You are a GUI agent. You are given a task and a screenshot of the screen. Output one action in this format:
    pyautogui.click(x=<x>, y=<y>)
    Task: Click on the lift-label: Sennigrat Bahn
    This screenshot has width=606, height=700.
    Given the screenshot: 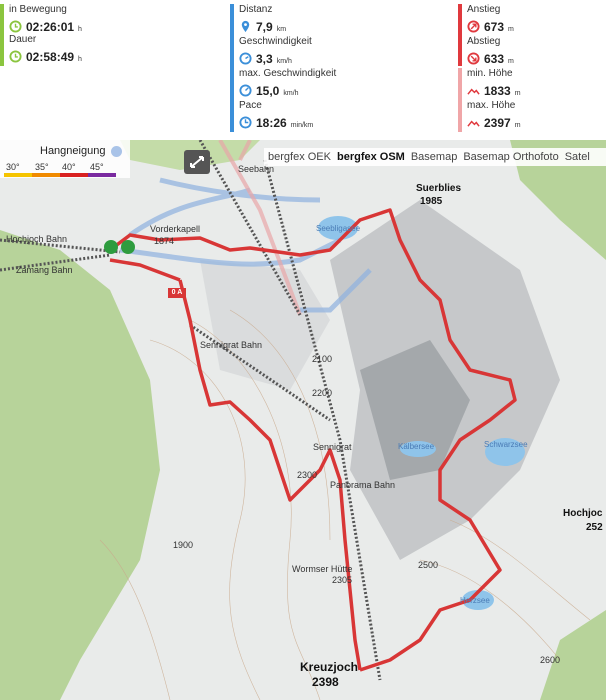 What is the action you would take?
    pyautogui.click(x=231, y=345)
    